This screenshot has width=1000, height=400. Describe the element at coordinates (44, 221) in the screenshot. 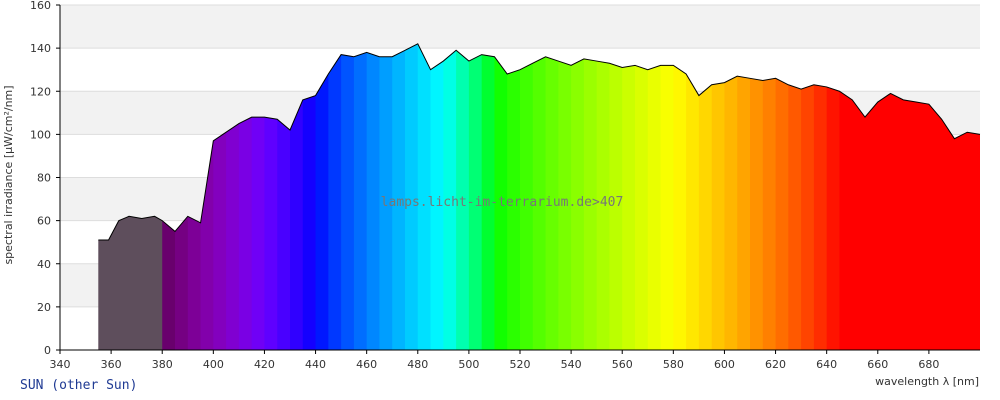

I see `y-tick-label: 60` at that location.